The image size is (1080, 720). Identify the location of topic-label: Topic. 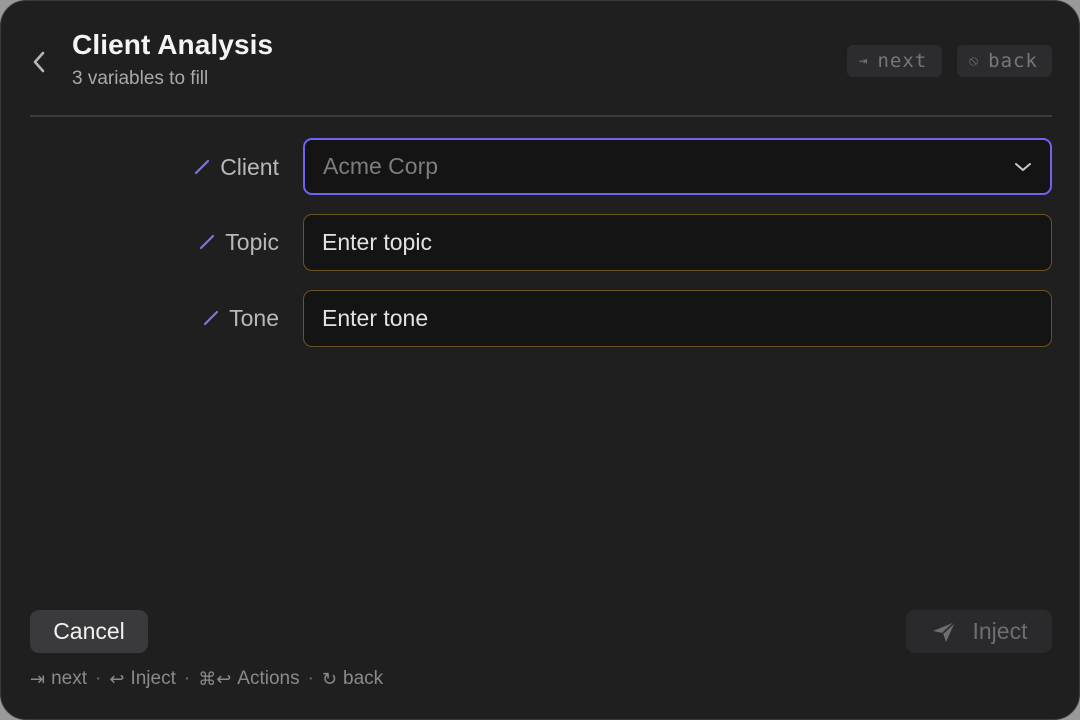
(239, 242).